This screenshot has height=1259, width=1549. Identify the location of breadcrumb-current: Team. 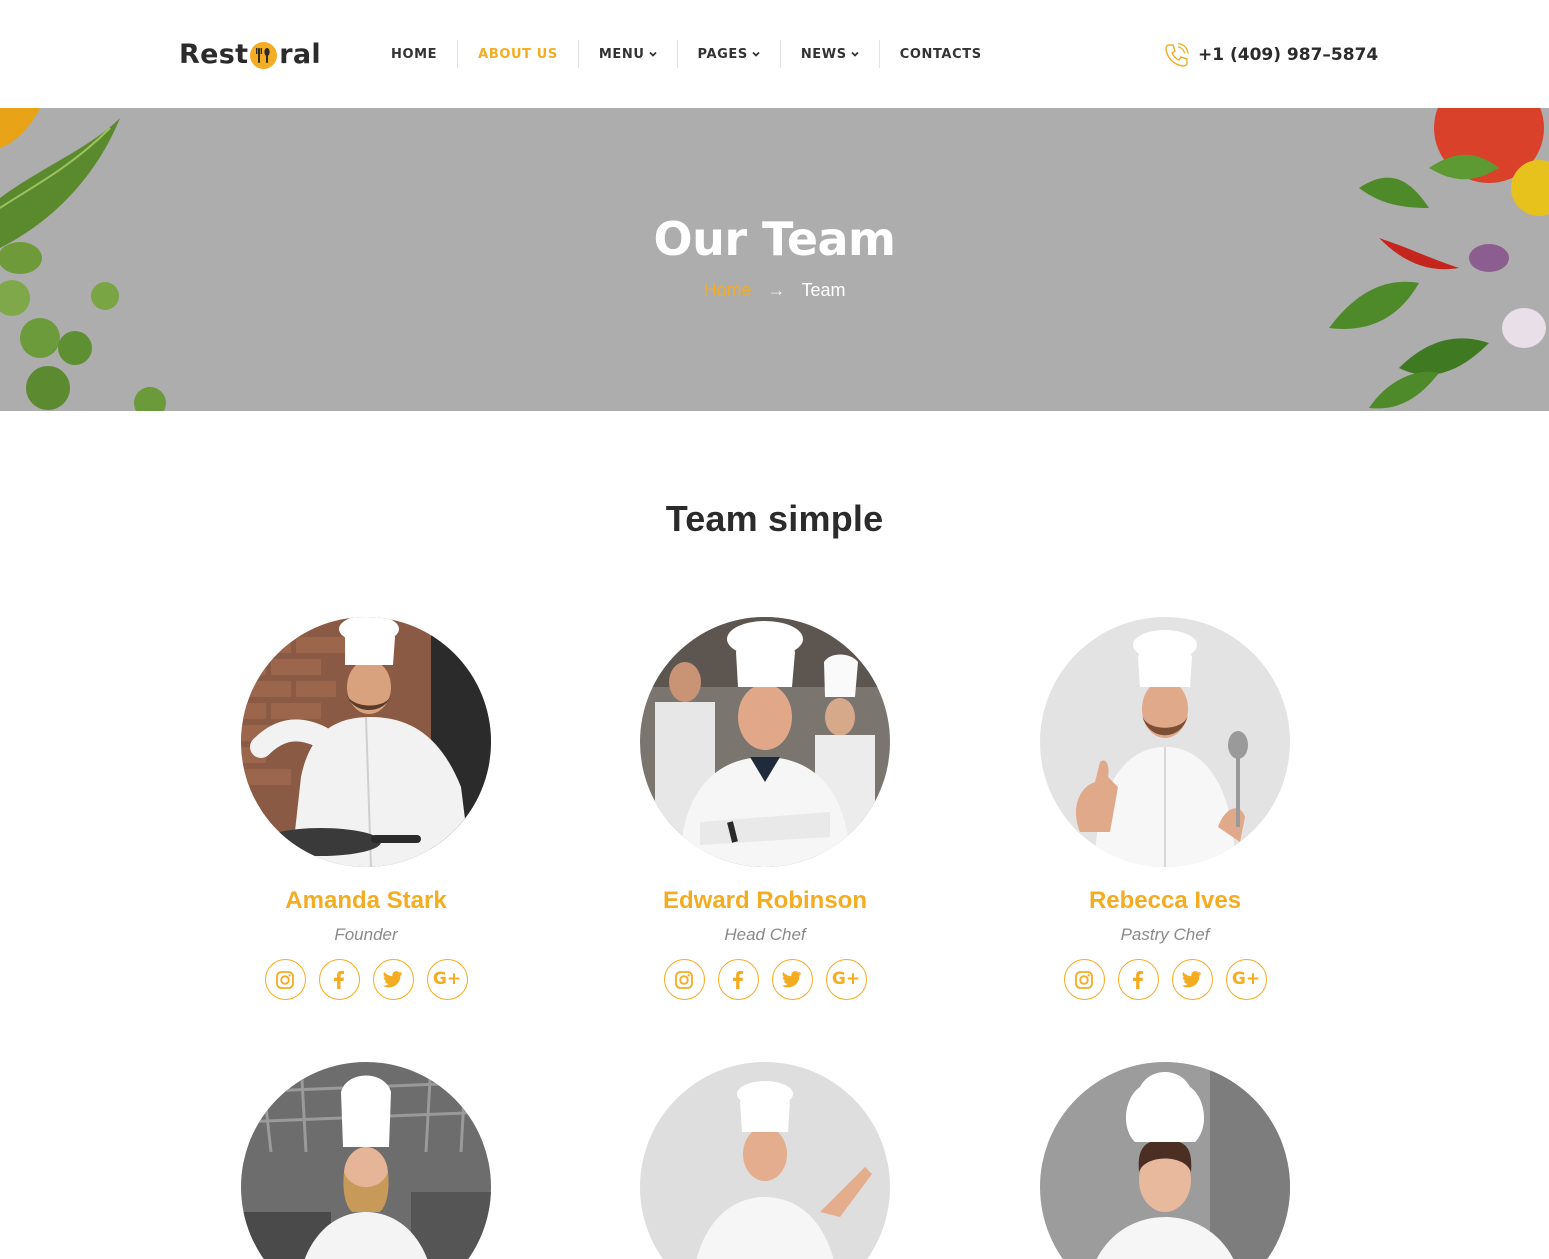
(823, 290).